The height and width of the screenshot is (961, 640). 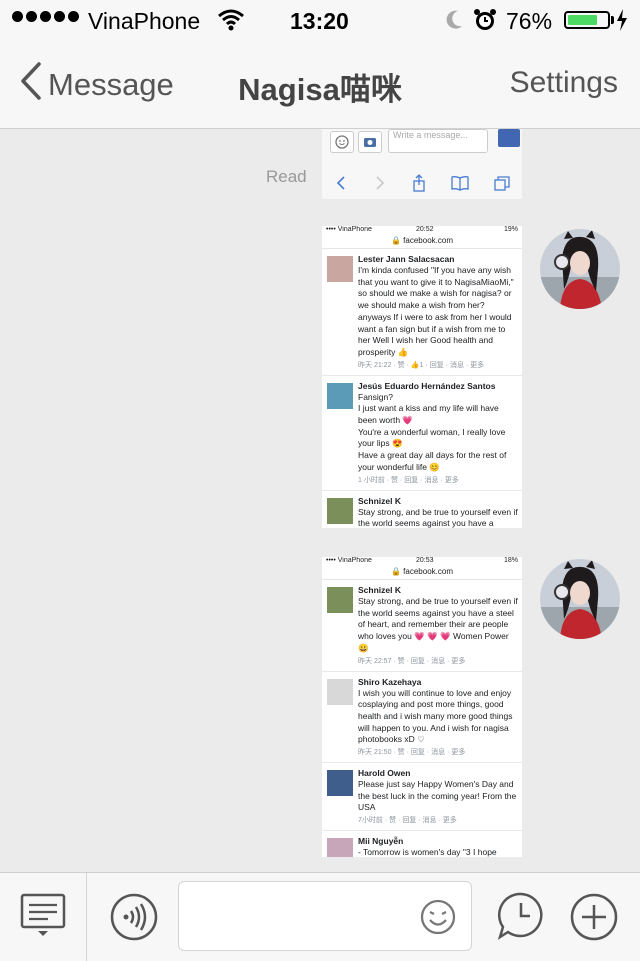 I want to click on navigation-bar: Message Nagisa喵咪 Settings, so click(x=320, y=84).